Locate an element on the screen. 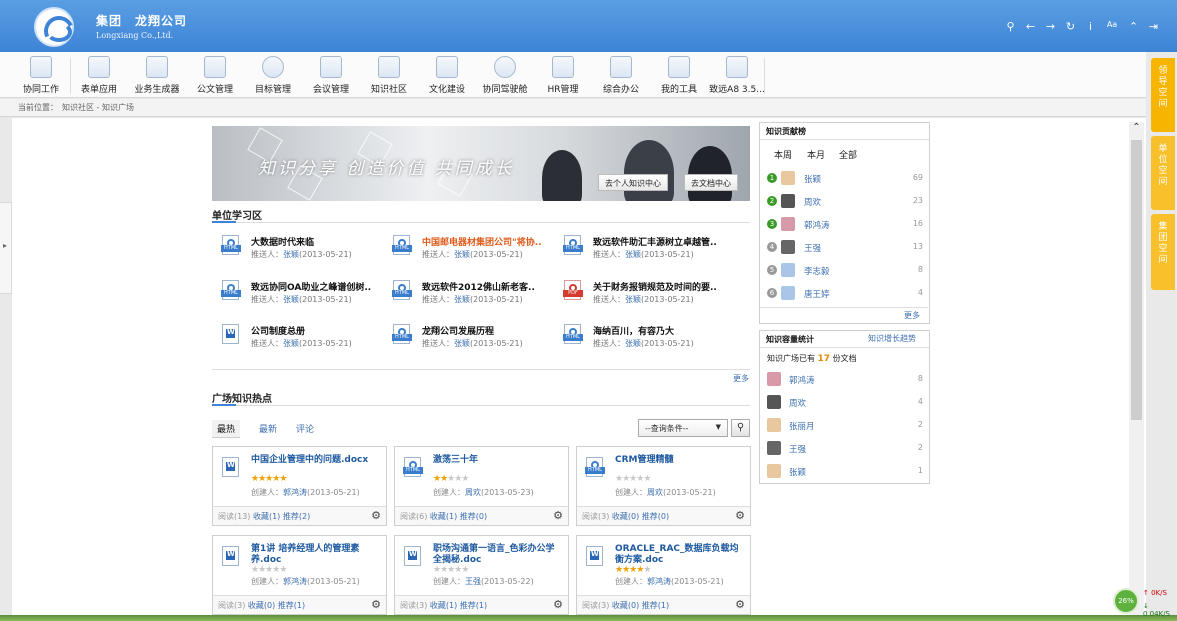 This screenshot has width=1177, height=621. stats-row: 张丽月 2 is located at coordinates (847, 427).